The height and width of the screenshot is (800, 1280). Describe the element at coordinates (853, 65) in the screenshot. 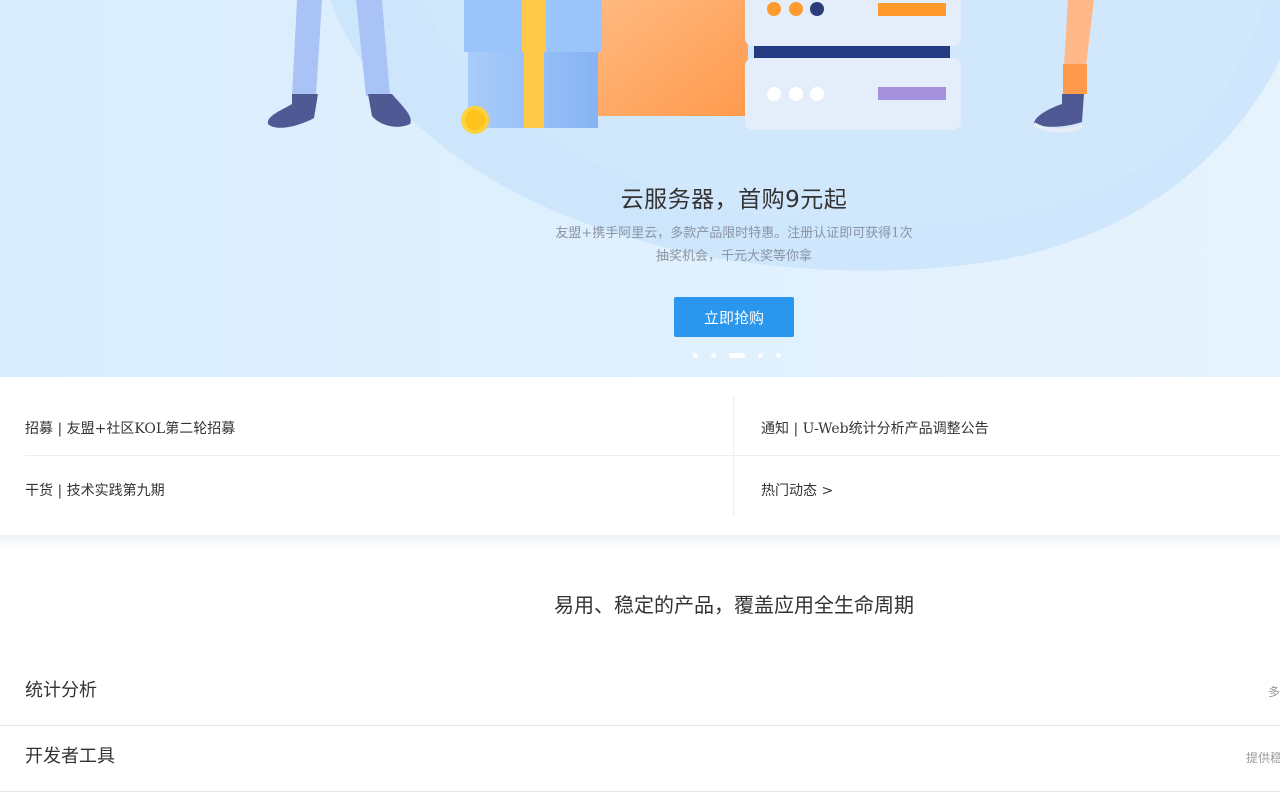

I see `server-illustration` at that location.